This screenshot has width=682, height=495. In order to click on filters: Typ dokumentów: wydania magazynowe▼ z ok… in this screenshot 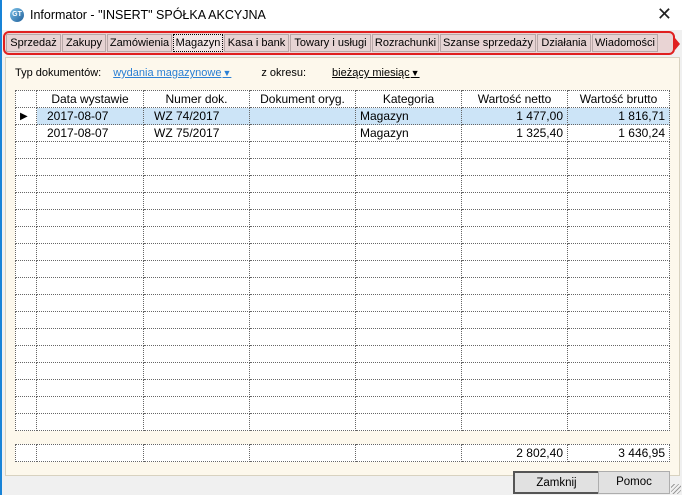, I will do `click(217, 73)`.